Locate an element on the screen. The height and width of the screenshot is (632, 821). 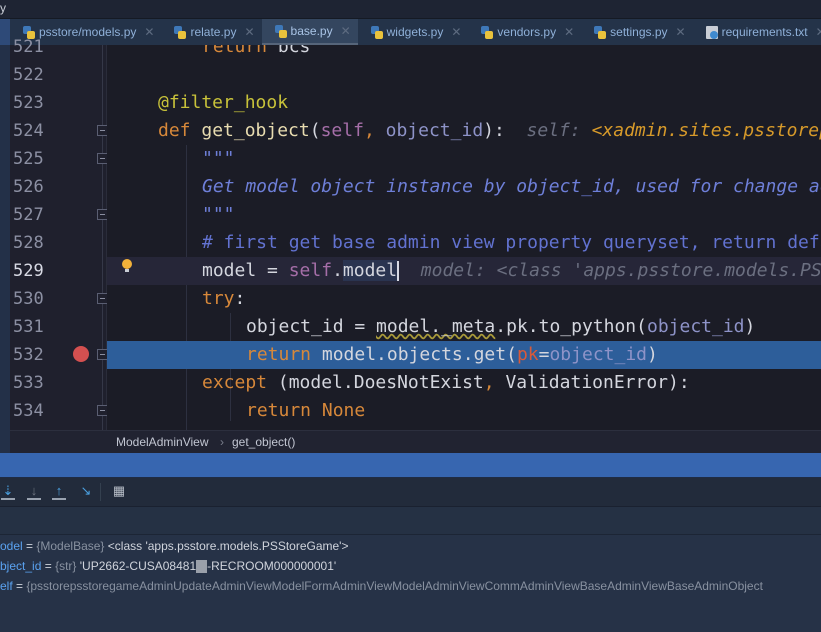
code-token: get_object is located at coordinates (255, 130).